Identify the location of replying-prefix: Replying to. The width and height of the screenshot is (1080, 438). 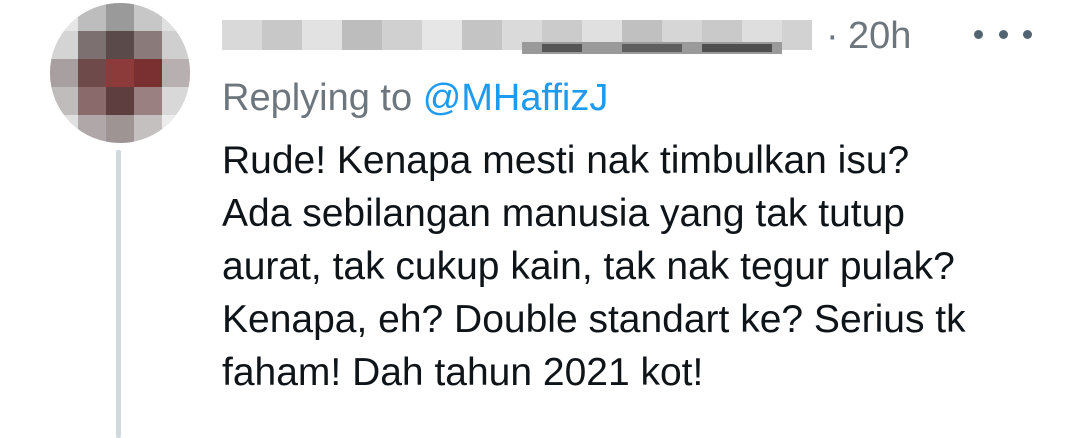
(317, 98).